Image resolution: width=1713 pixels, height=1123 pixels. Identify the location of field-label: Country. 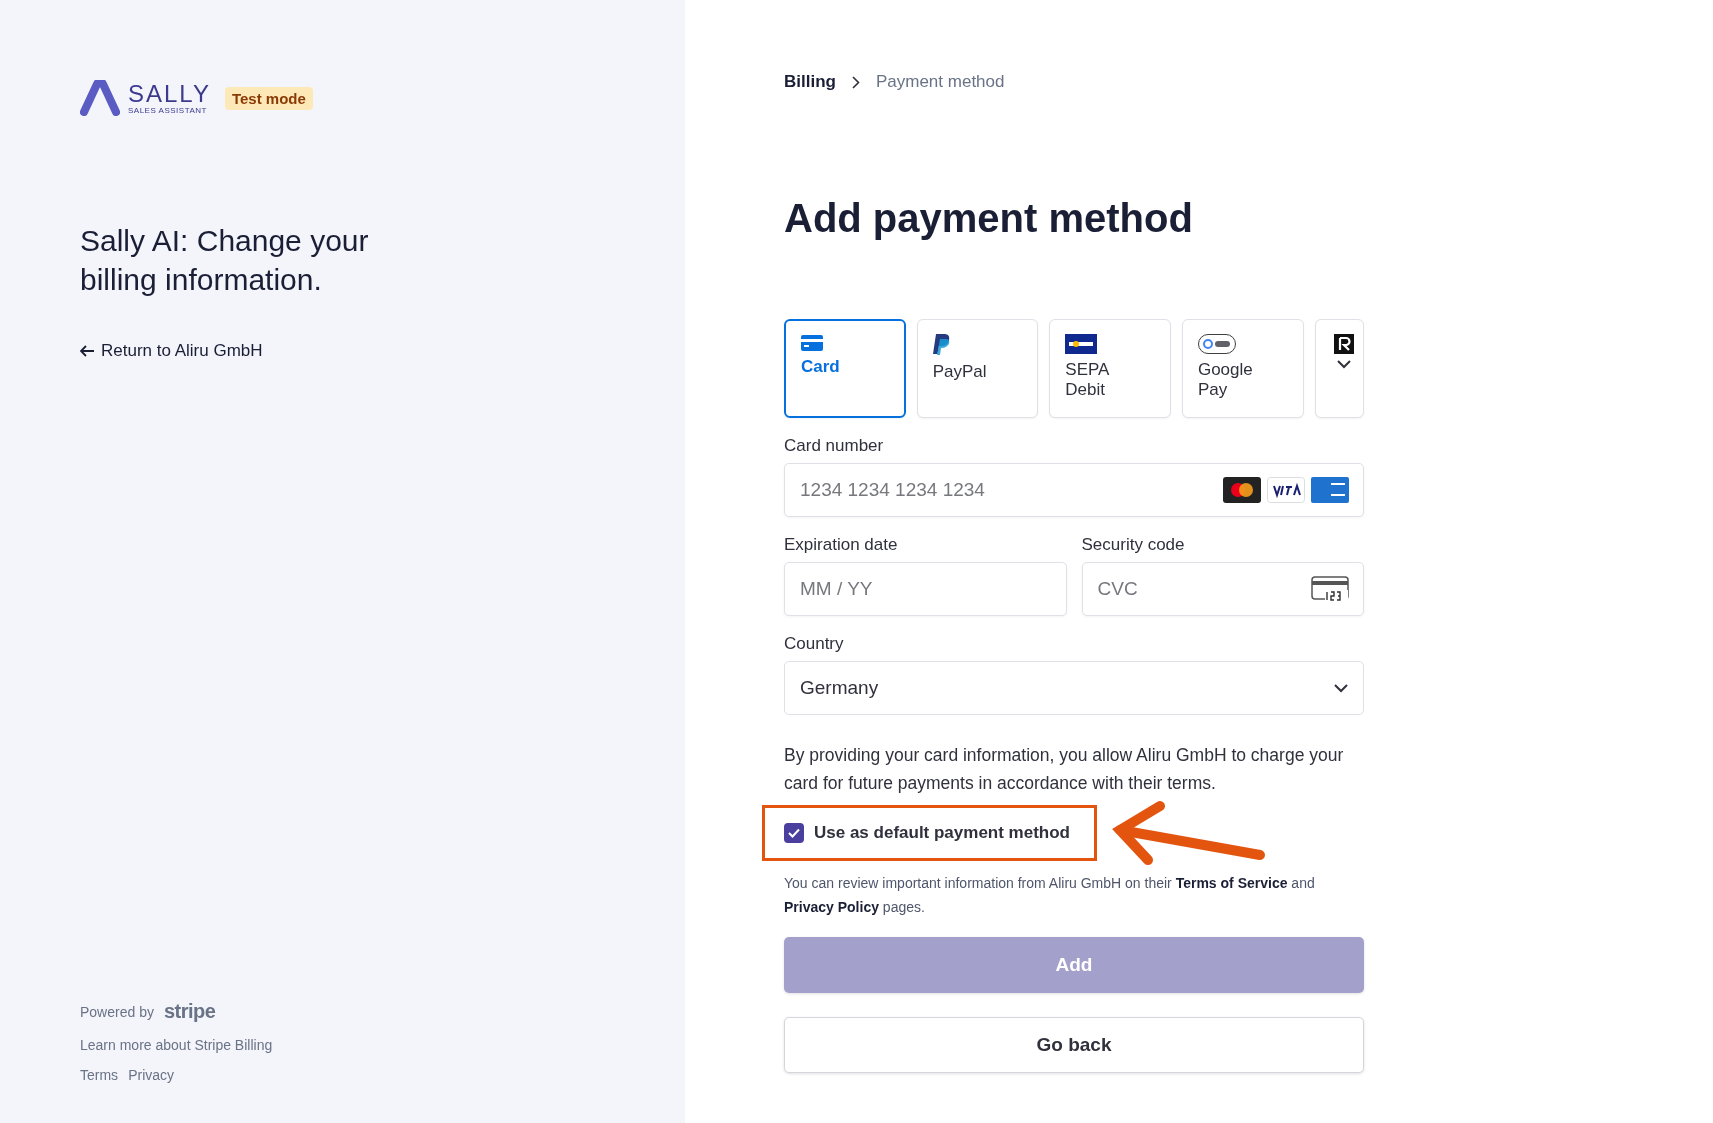
(814, 644).